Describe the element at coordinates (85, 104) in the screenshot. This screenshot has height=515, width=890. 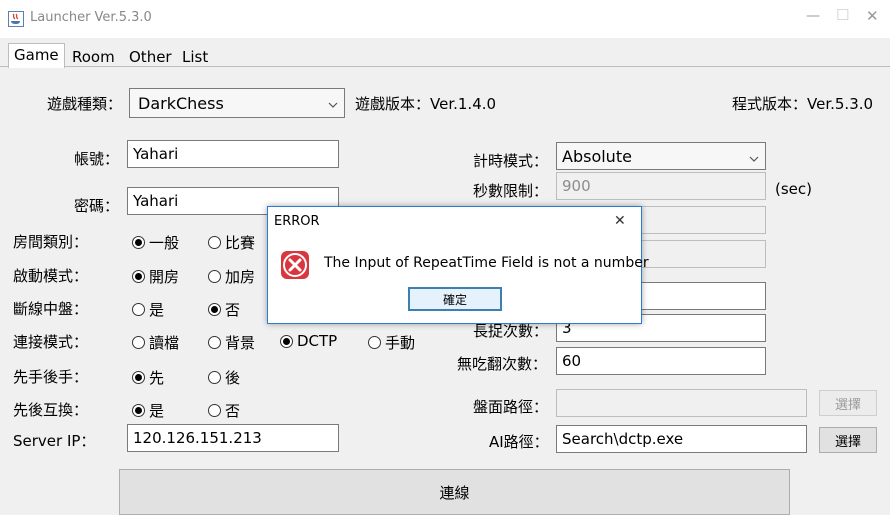
I see `game-type-label: 遊戲種類：` at that location.